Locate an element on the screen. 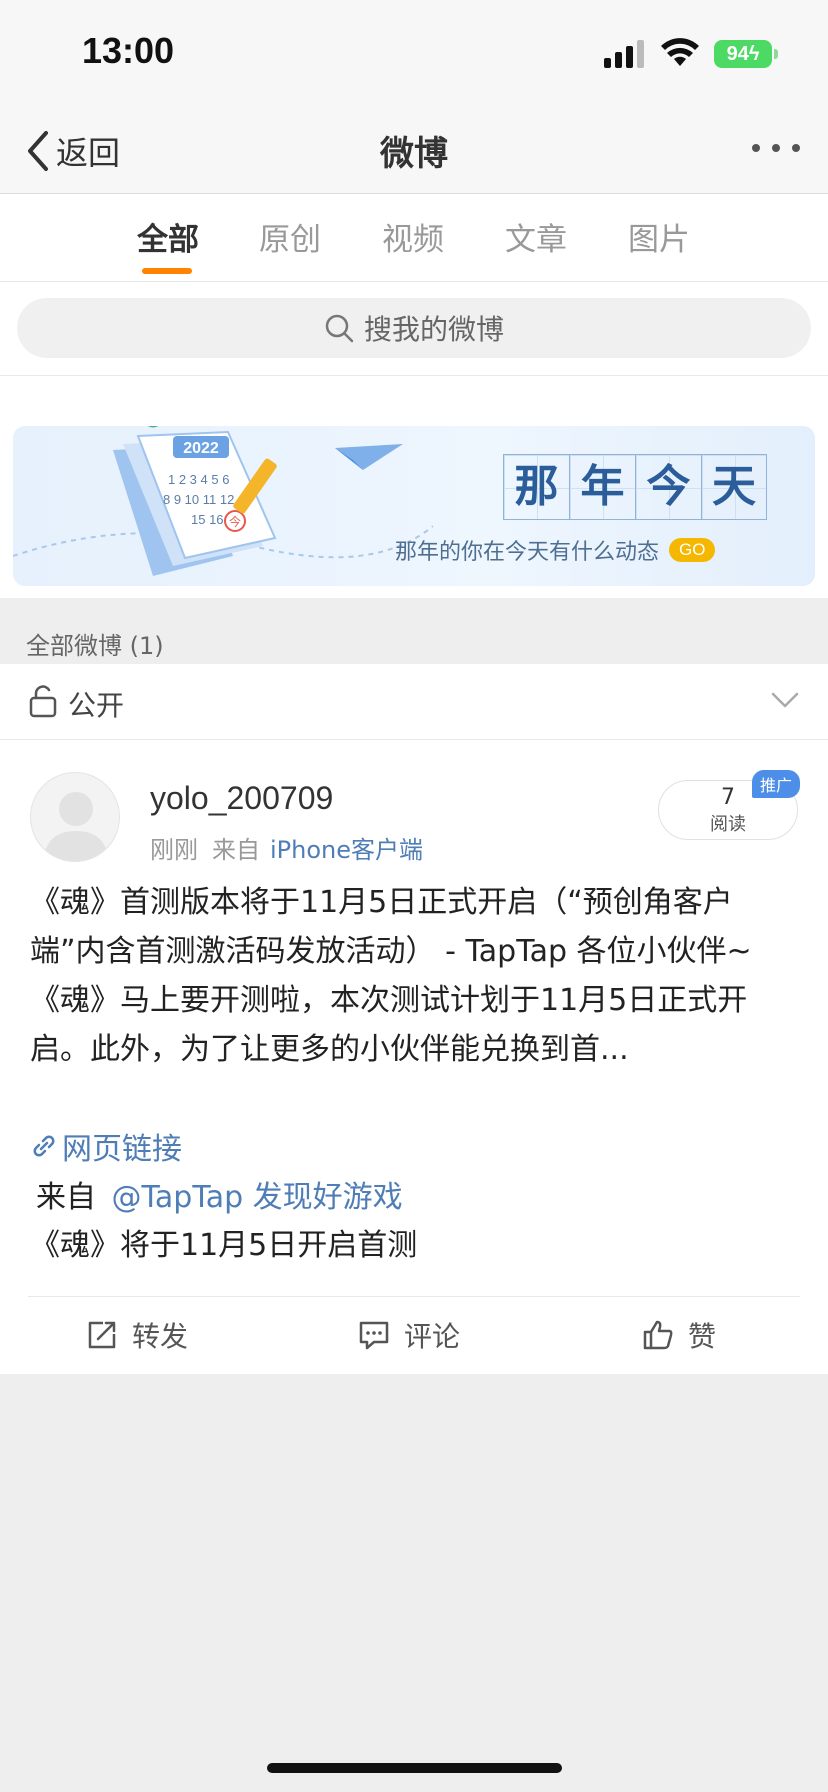  title-char: 年 is located at coordinates (602, 487).